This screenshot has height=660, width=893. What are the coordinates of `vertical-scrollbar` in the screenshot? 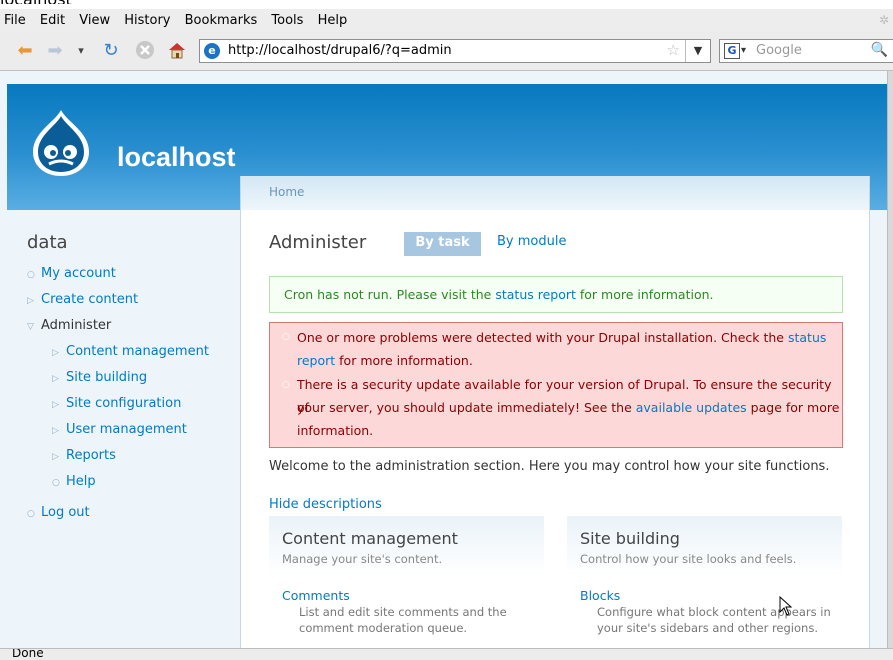 It's located at (890, 359).